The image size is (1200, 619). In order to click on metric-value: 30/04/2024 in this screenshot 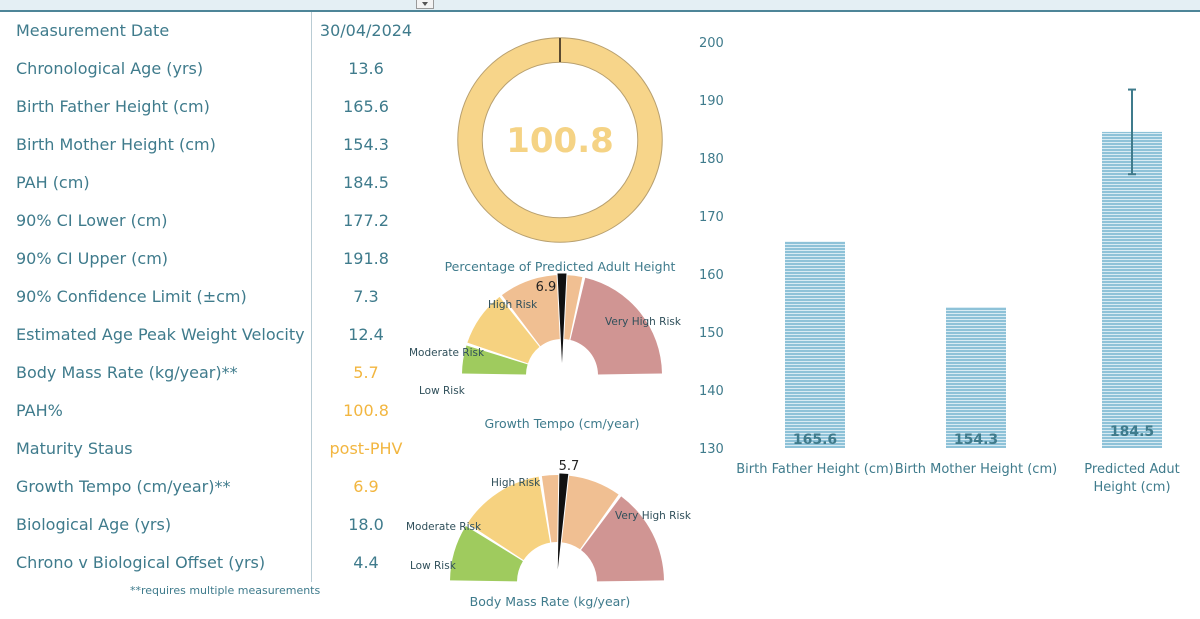, I will do `click(366, 30)`.